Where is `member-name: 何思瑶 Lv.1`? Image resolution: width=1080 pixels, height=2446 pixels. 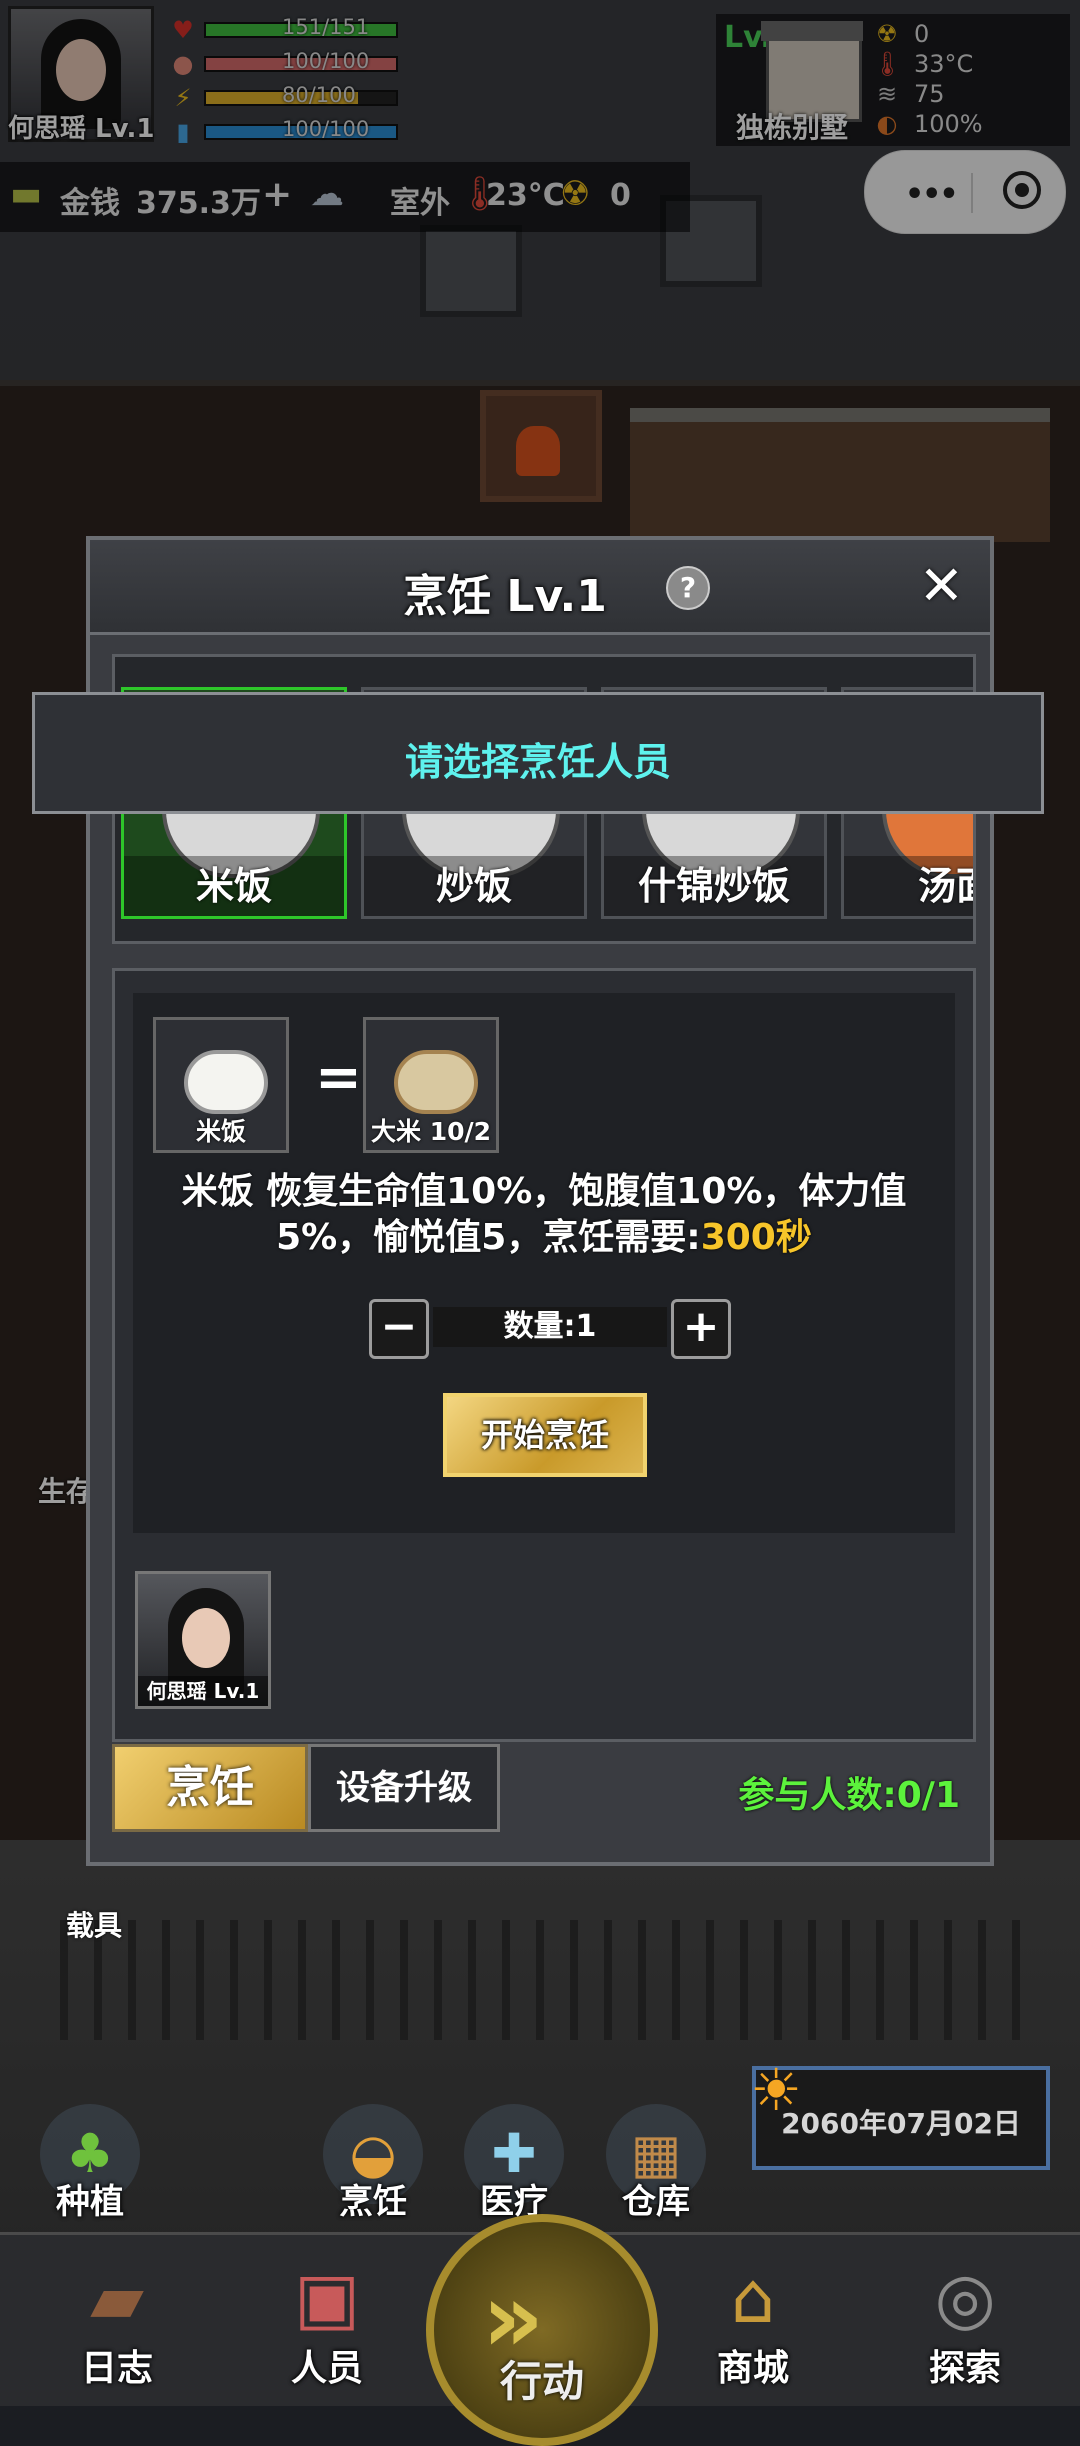 member-name: 何思瑶 Lv.1 is located at coordinates (203, 1691).